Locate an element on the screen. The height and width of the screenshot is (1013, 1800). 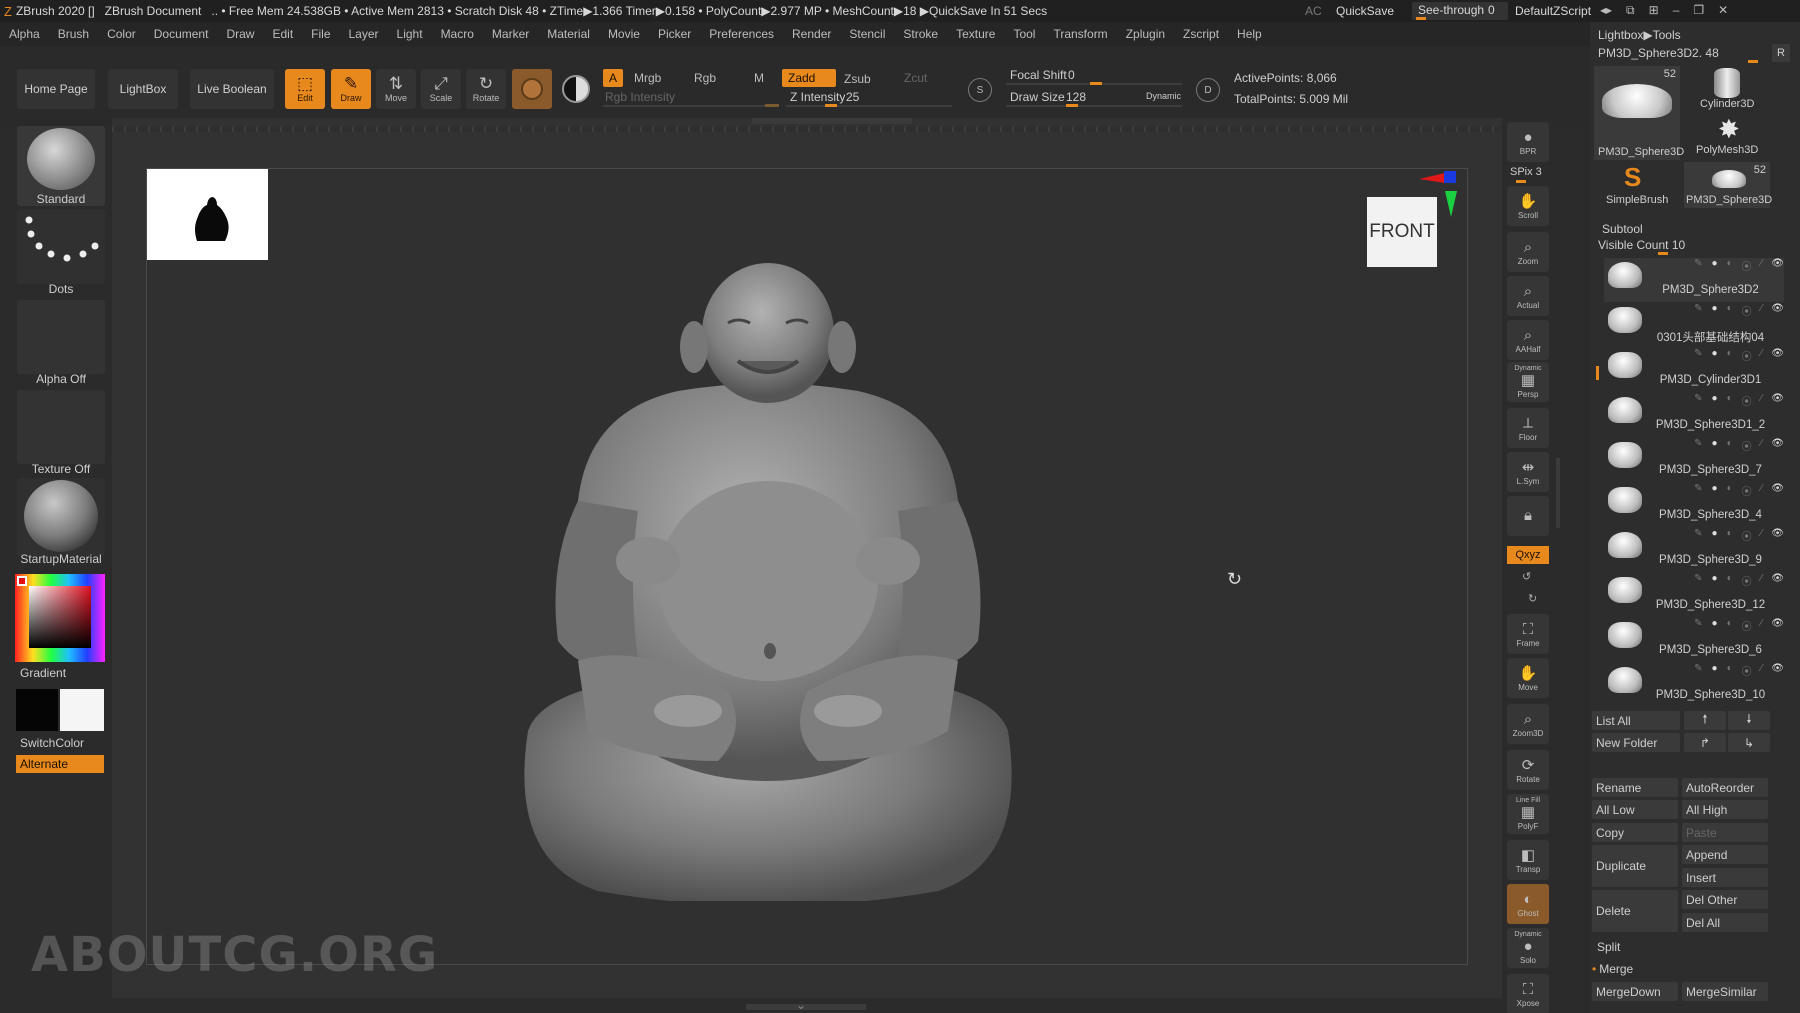
zsub-toggle: Zsub is located at coordinates (857, 79).